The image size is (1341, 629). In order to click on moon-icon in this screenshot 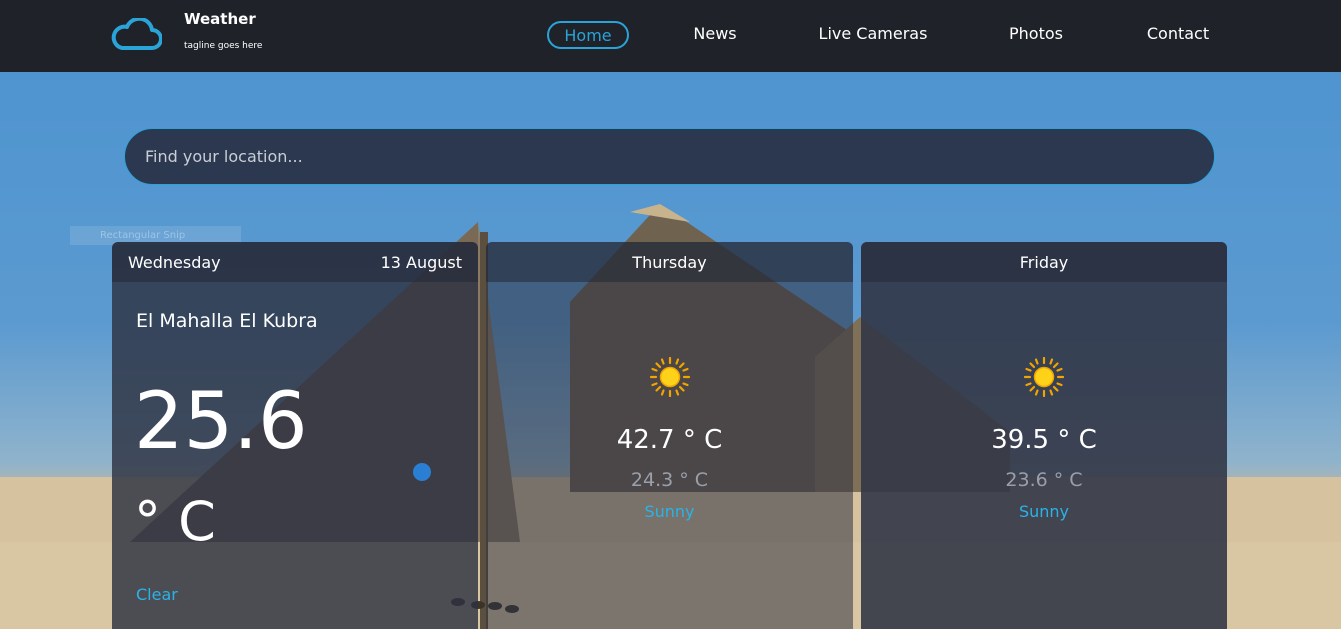, I will do `click(422, 472)`.